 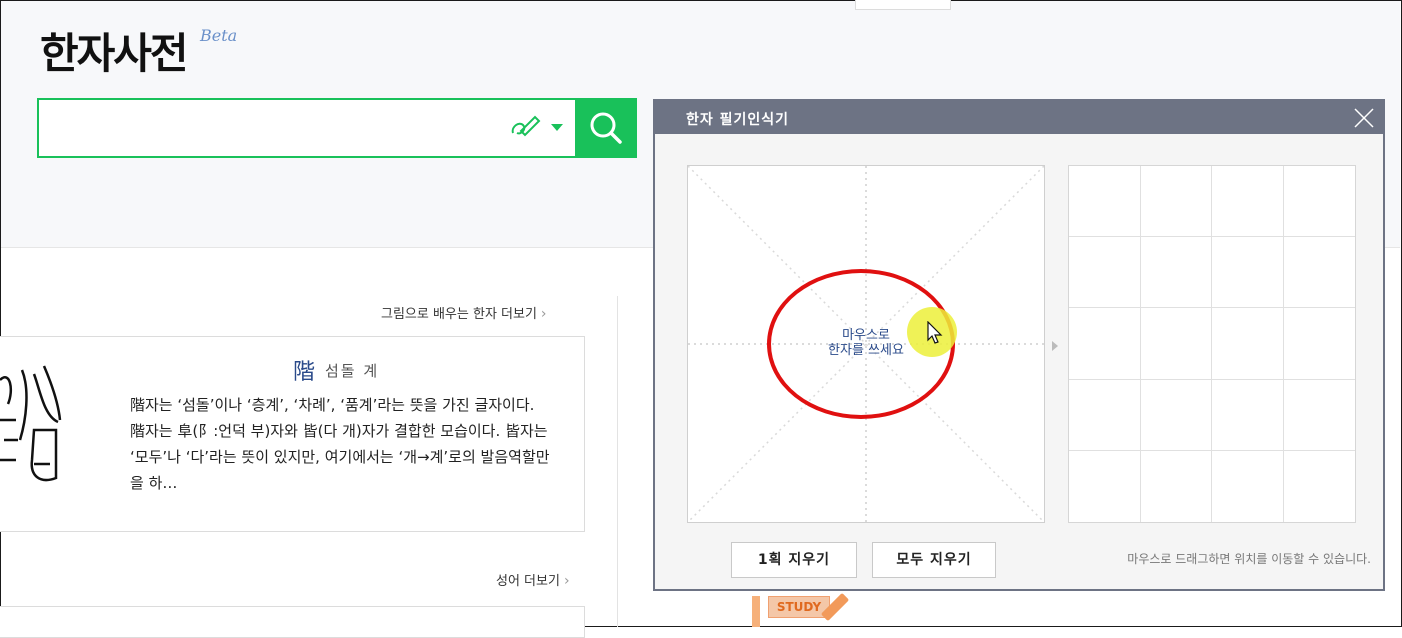 What do you see at coordinates (1364, 118) in the screenshot?
I see `close-icon` at bounding box center [1364, 118].